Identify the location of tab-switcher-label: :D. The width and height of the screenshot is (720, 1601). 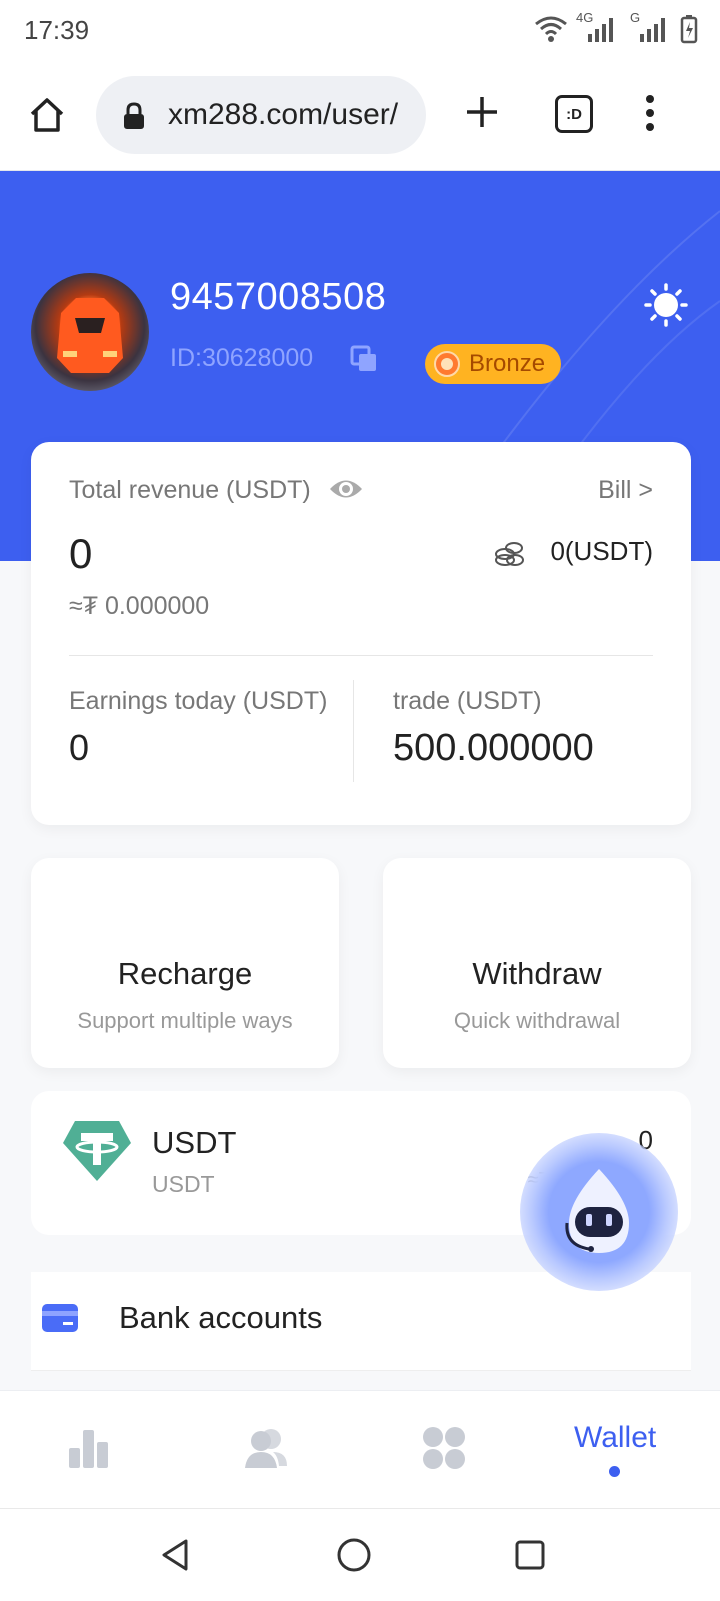
(574, 114).